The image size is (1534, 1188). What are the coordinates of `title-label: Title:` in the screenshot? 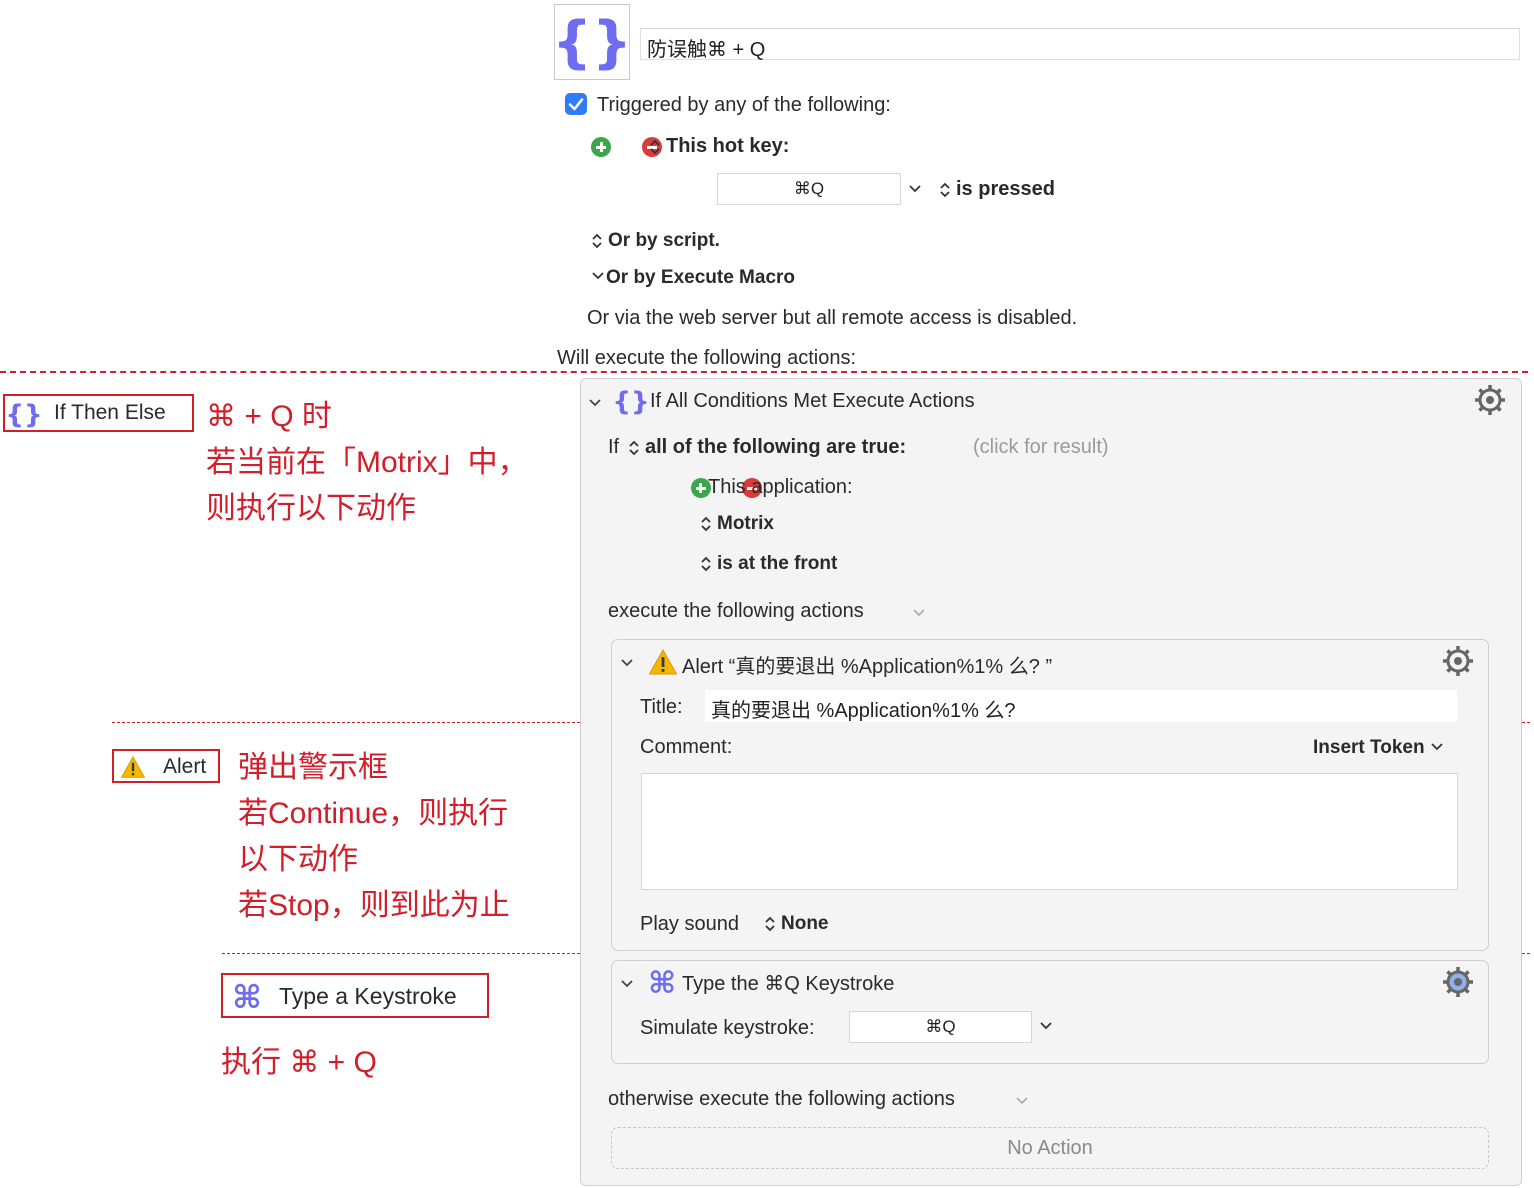 It's located at (661, 707).